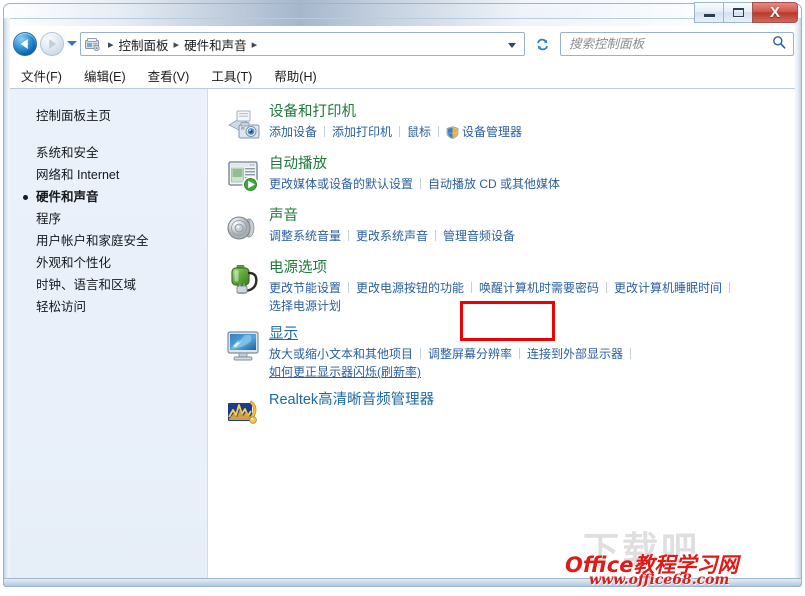 The width and height of the screenshot is (805, 596). Describe the element at coordinates (298, 164) in the screenshot. I see `category-title-link: 自动播放` at that location.